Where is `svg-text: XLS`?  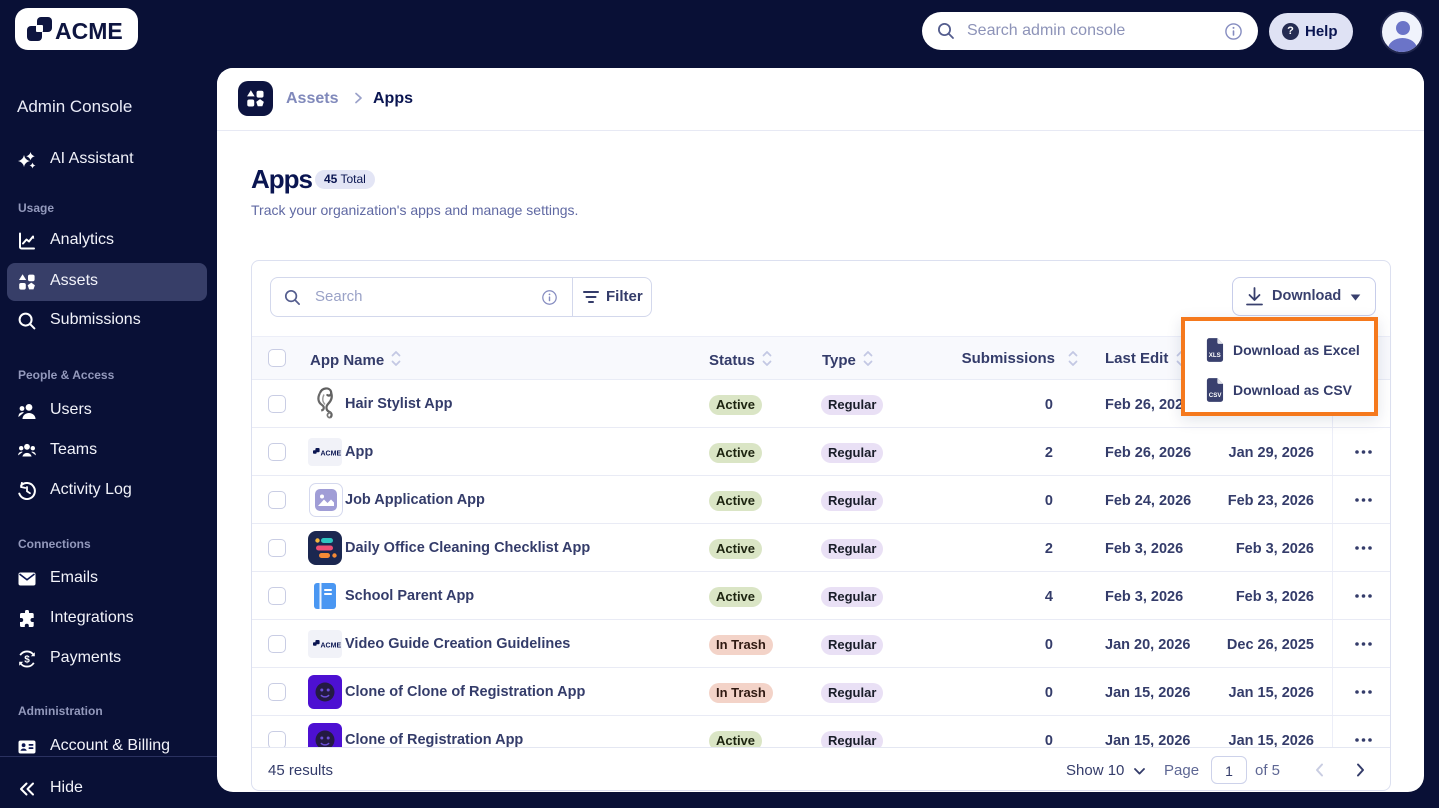
svg-text: XLS is located at coordinates (1215, 355).